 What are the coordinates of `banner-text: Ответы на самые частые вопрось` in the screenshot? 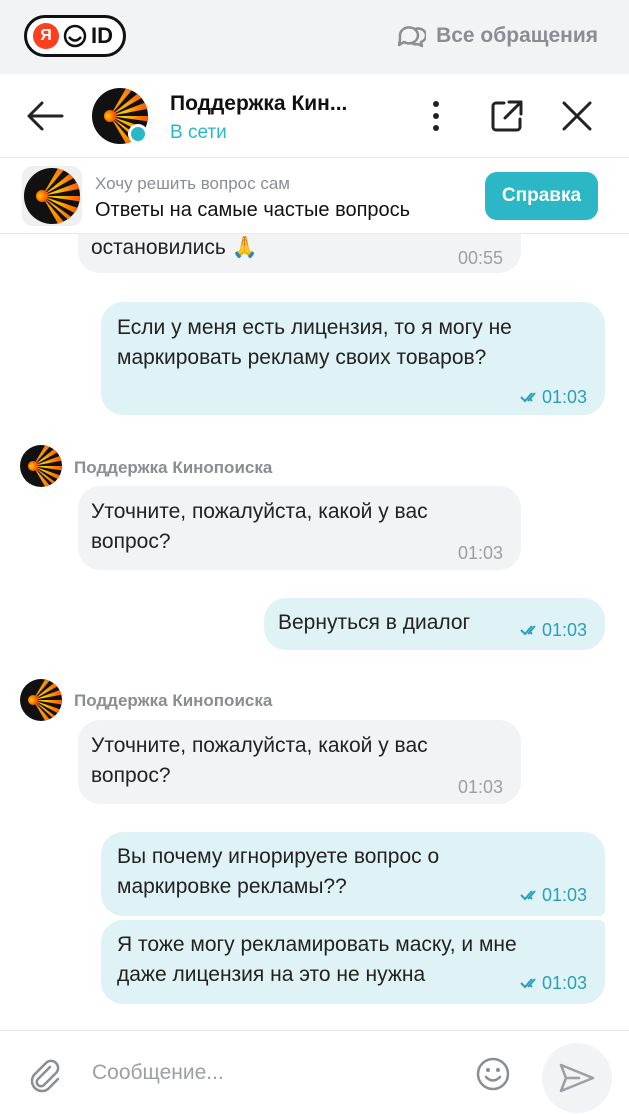 It's located at (253, 210).